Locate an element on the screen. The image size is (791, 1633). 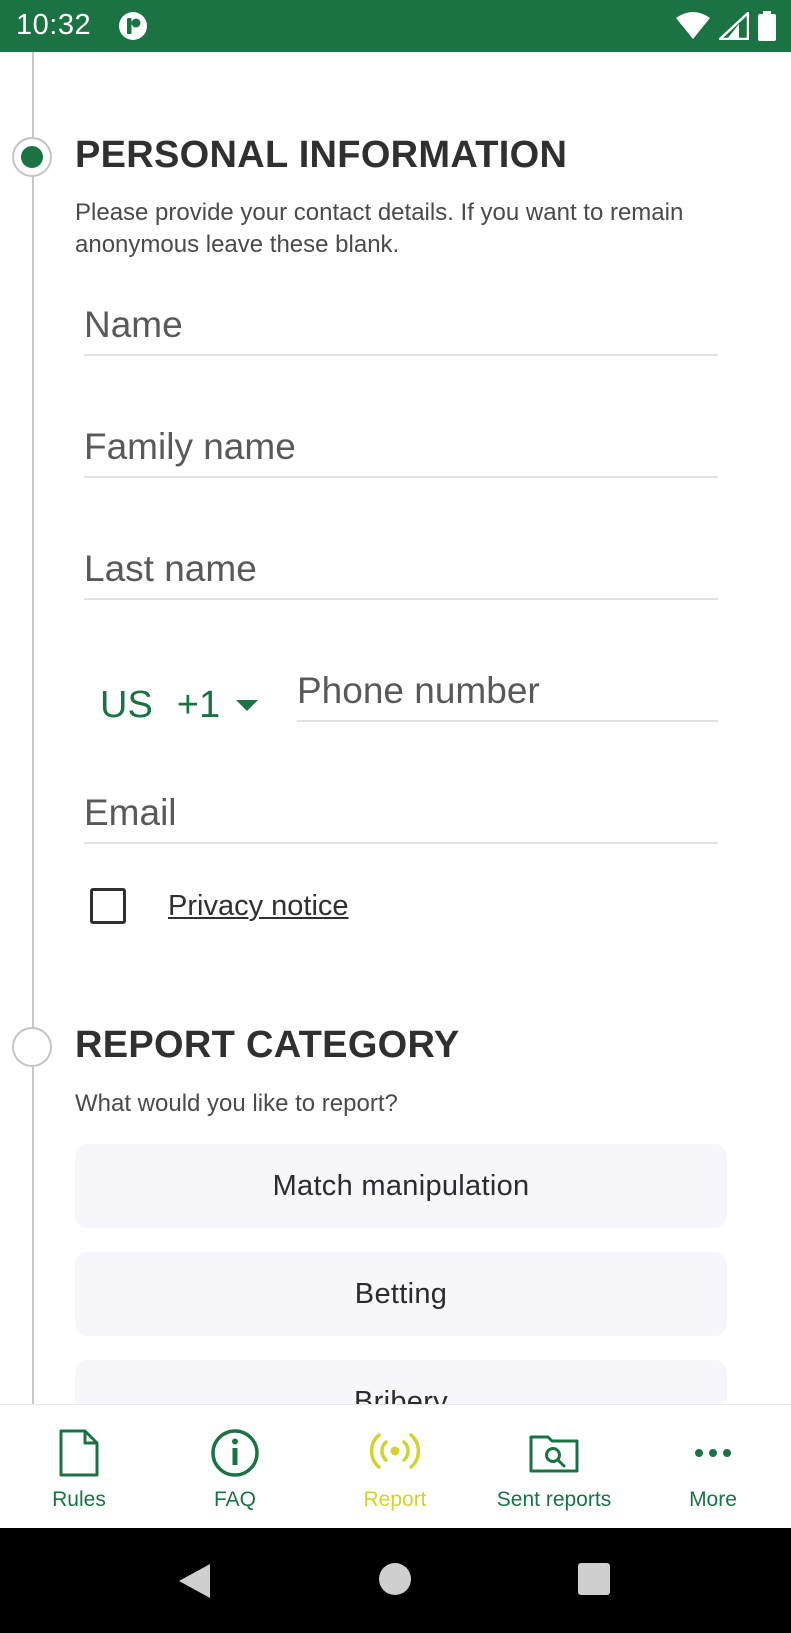
nav-label-faq: FAQ is located at coordinates (234, 1499).